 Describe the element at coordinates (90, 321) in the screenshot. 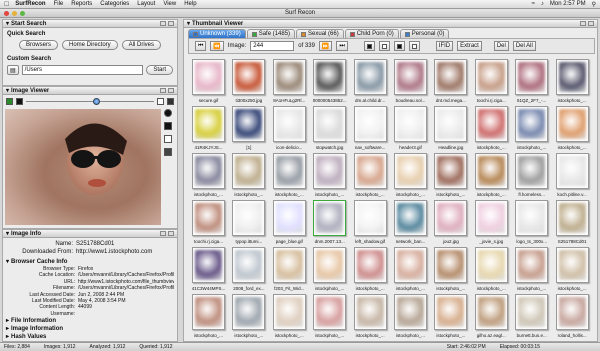

I see `file-information-section: ▸ File Information` at that location.